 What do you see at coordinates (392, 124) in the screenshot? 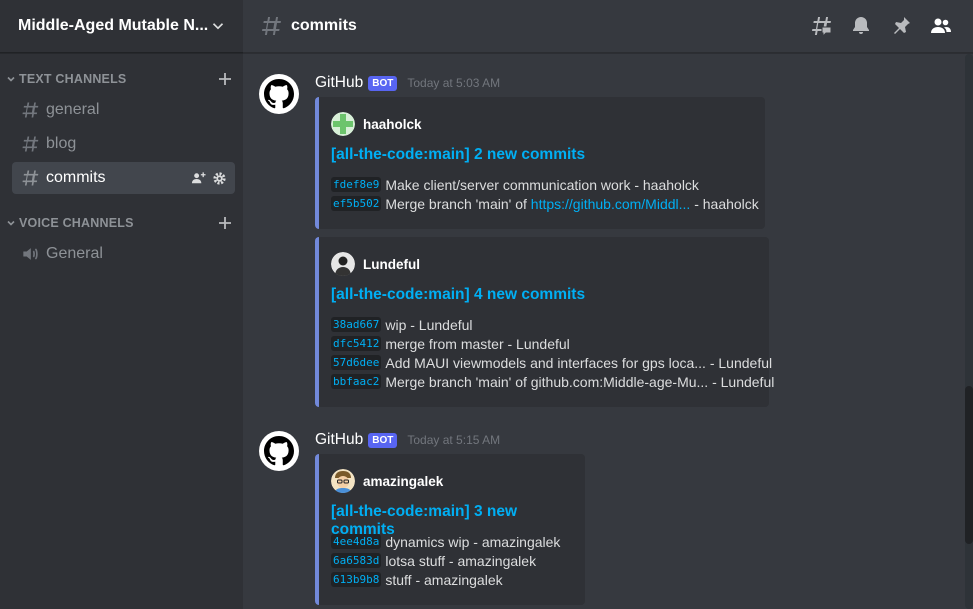
I see `embed-author: haaholck` at bounding box center [392, 124].